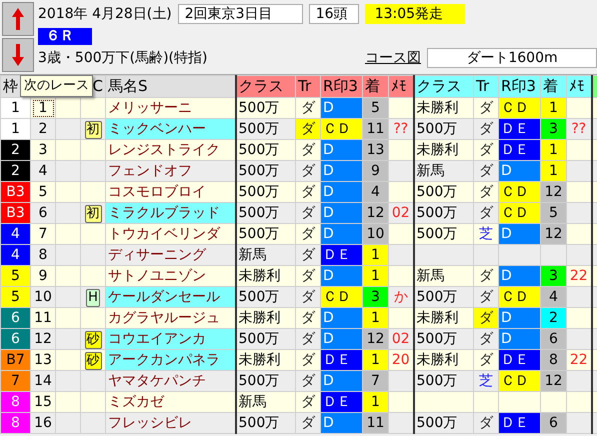  What do you see at coordinates (171, 318) in the screenshot?
I see `horse-name-cell: カグラヤルージュ` at bounding box center [171, 318].